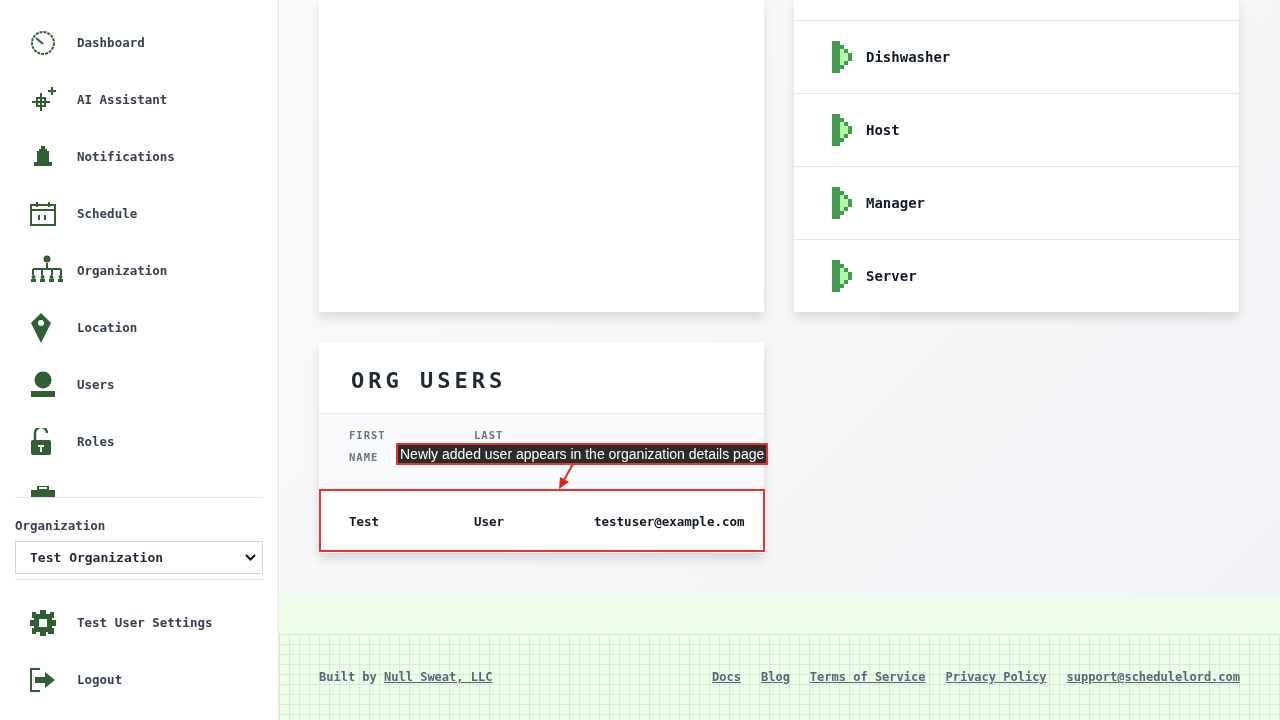 The width and height of the screenshot is (1280, 720). I want to click on sidebar-item: Users, so click(139, 384).